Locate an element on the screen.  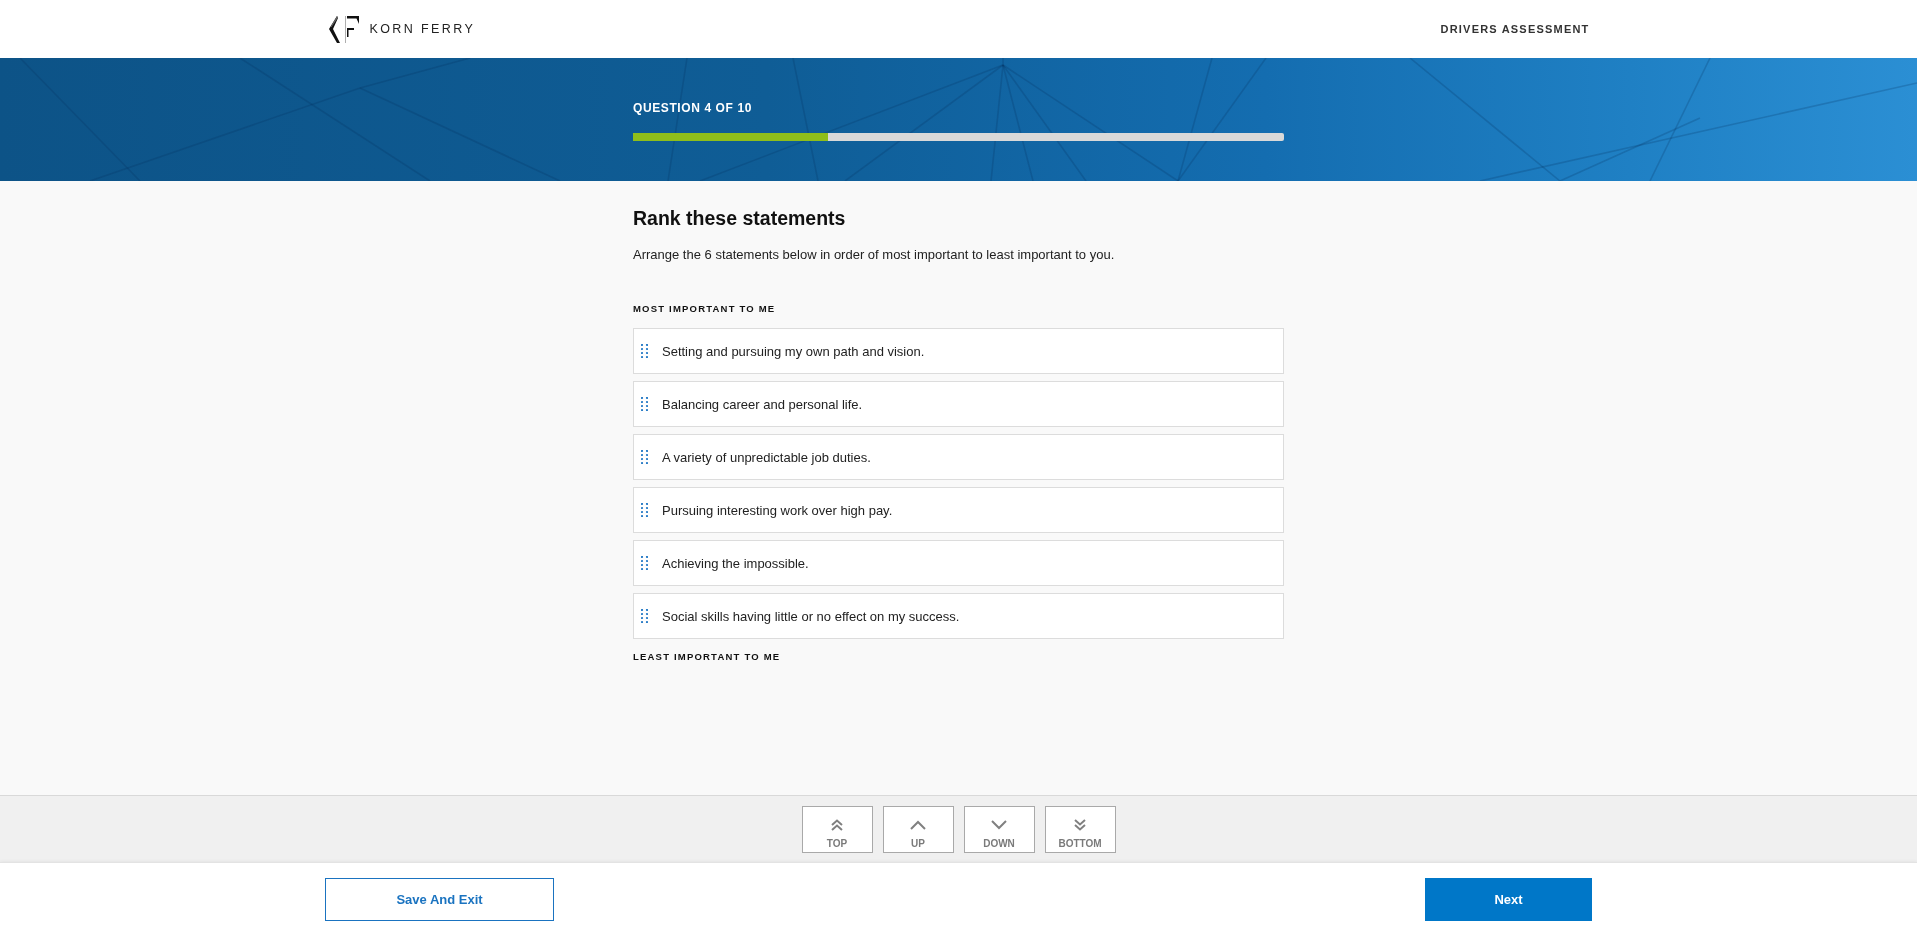
most-important-label: MOST IMPORTANT TO ME is located at coordinates (704, 309).